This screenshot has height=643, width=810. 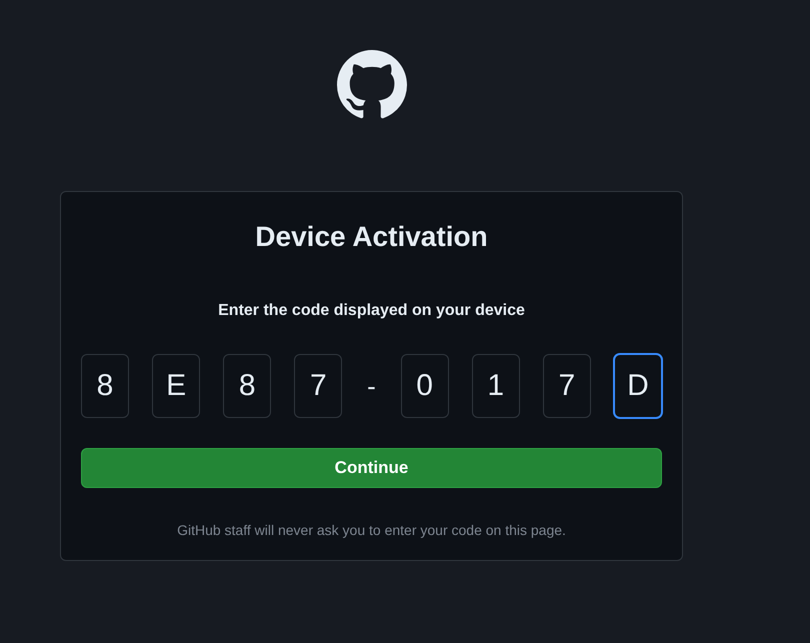 I want to click on code-input-field: 1, so click(x=496, y=386).